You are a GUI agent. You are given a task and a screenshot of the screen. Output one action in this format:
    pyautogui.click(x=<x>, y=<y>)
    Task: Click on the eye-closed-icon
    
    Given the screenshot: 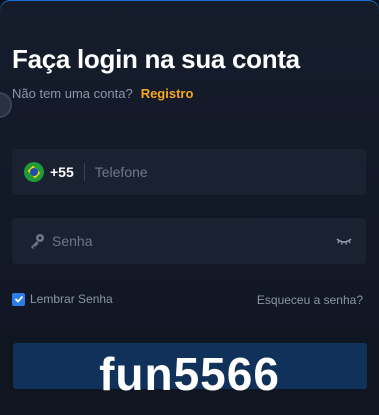 What is the action you would take?
    pyautogui.click(x=344, y=241)
    